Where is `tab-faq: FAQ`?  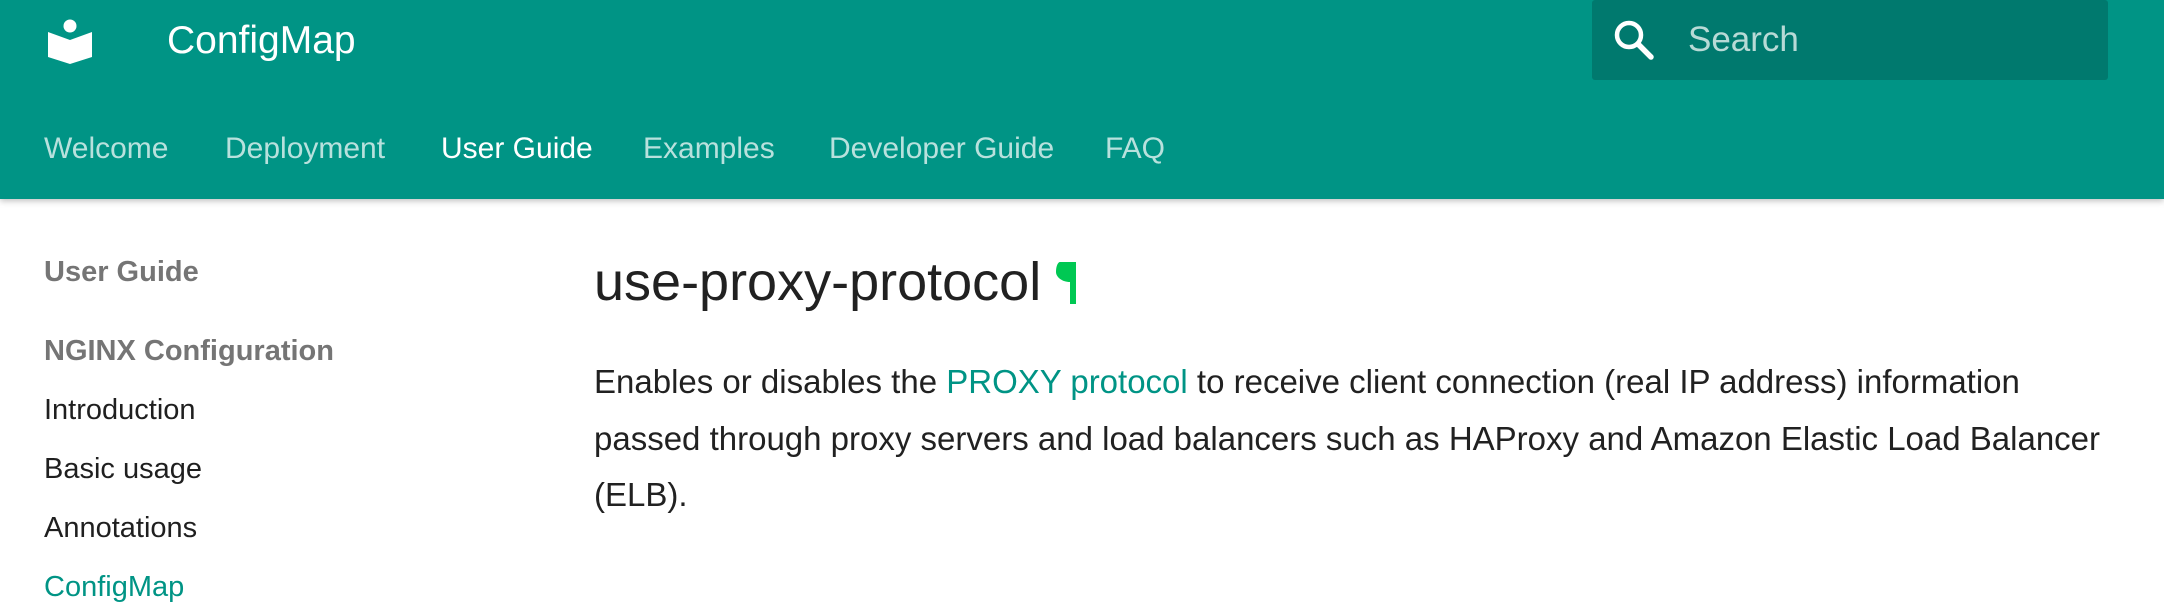 tab-faq: FAQ is located at coordinates (1135, 149).